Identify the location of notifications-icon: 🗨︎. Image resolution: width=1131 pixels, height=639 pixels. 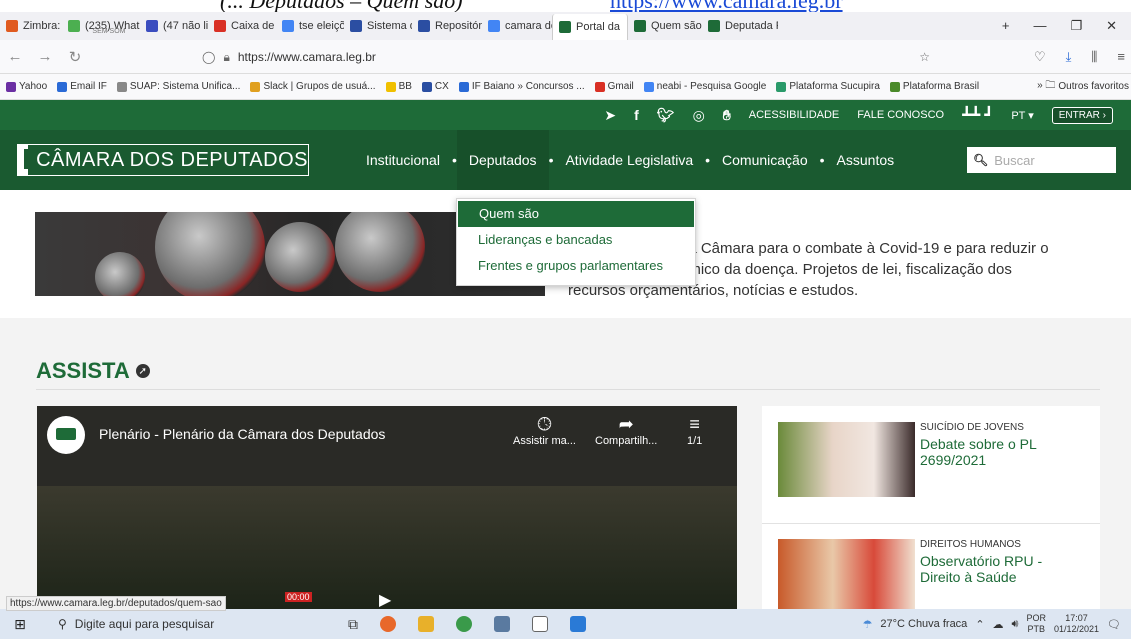
(1114, 624).